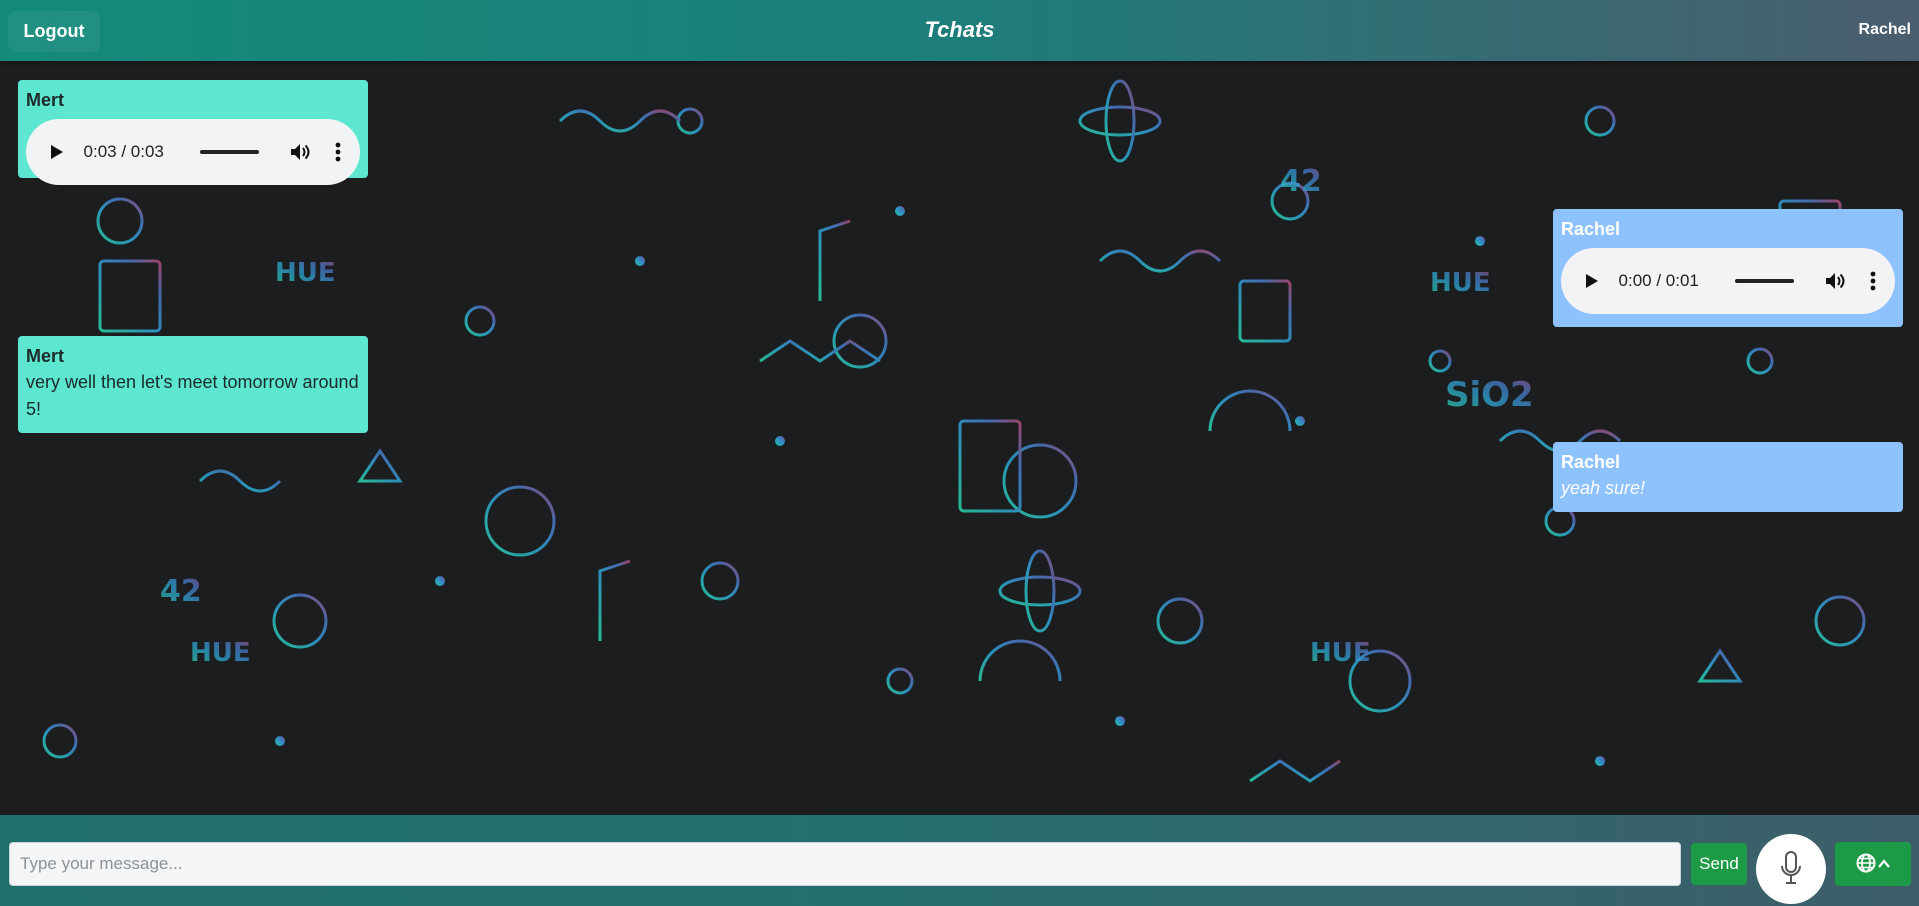  What do you see at coordinates (1489, 395) in the screenshot?
I see `svg-text: SiO2` at bounding box center [1489, 395].